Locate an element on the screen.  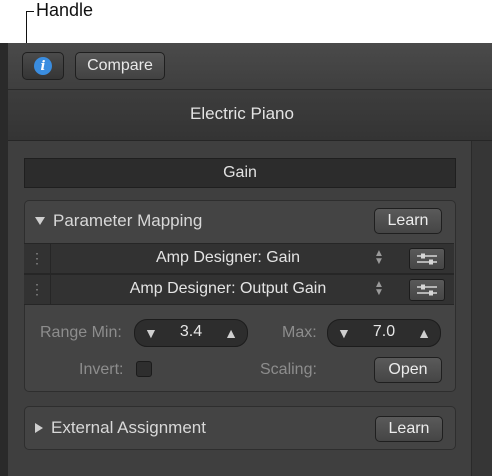
plugin-title: Electric Piano is located at coordinates (242, 113).